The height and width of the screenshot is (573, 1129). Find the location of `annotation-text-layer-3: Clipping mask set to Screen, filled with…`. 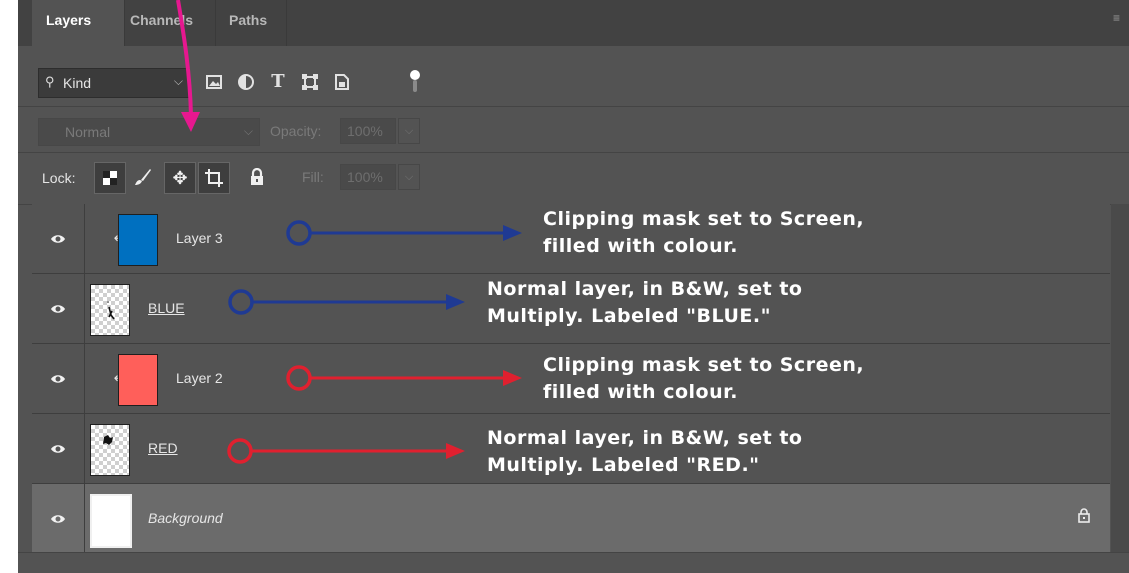

annotation-text-layer-3: Clipping mask set to Screen, filled with… is located at coordinates (703, 233).